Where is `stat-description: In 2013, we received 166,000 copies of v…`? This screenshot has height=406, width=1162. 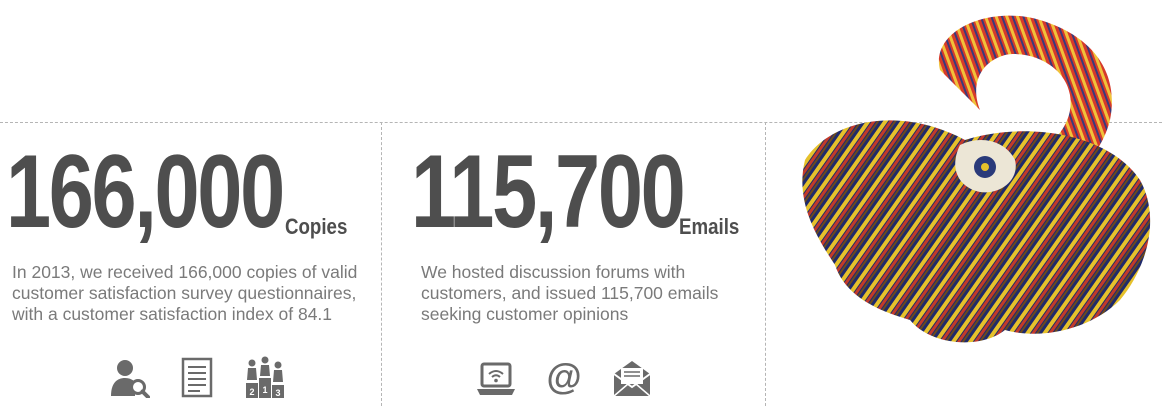 stat-description: In 2013, we received 166,000 copies of v… is located at coordinates (185, 293).